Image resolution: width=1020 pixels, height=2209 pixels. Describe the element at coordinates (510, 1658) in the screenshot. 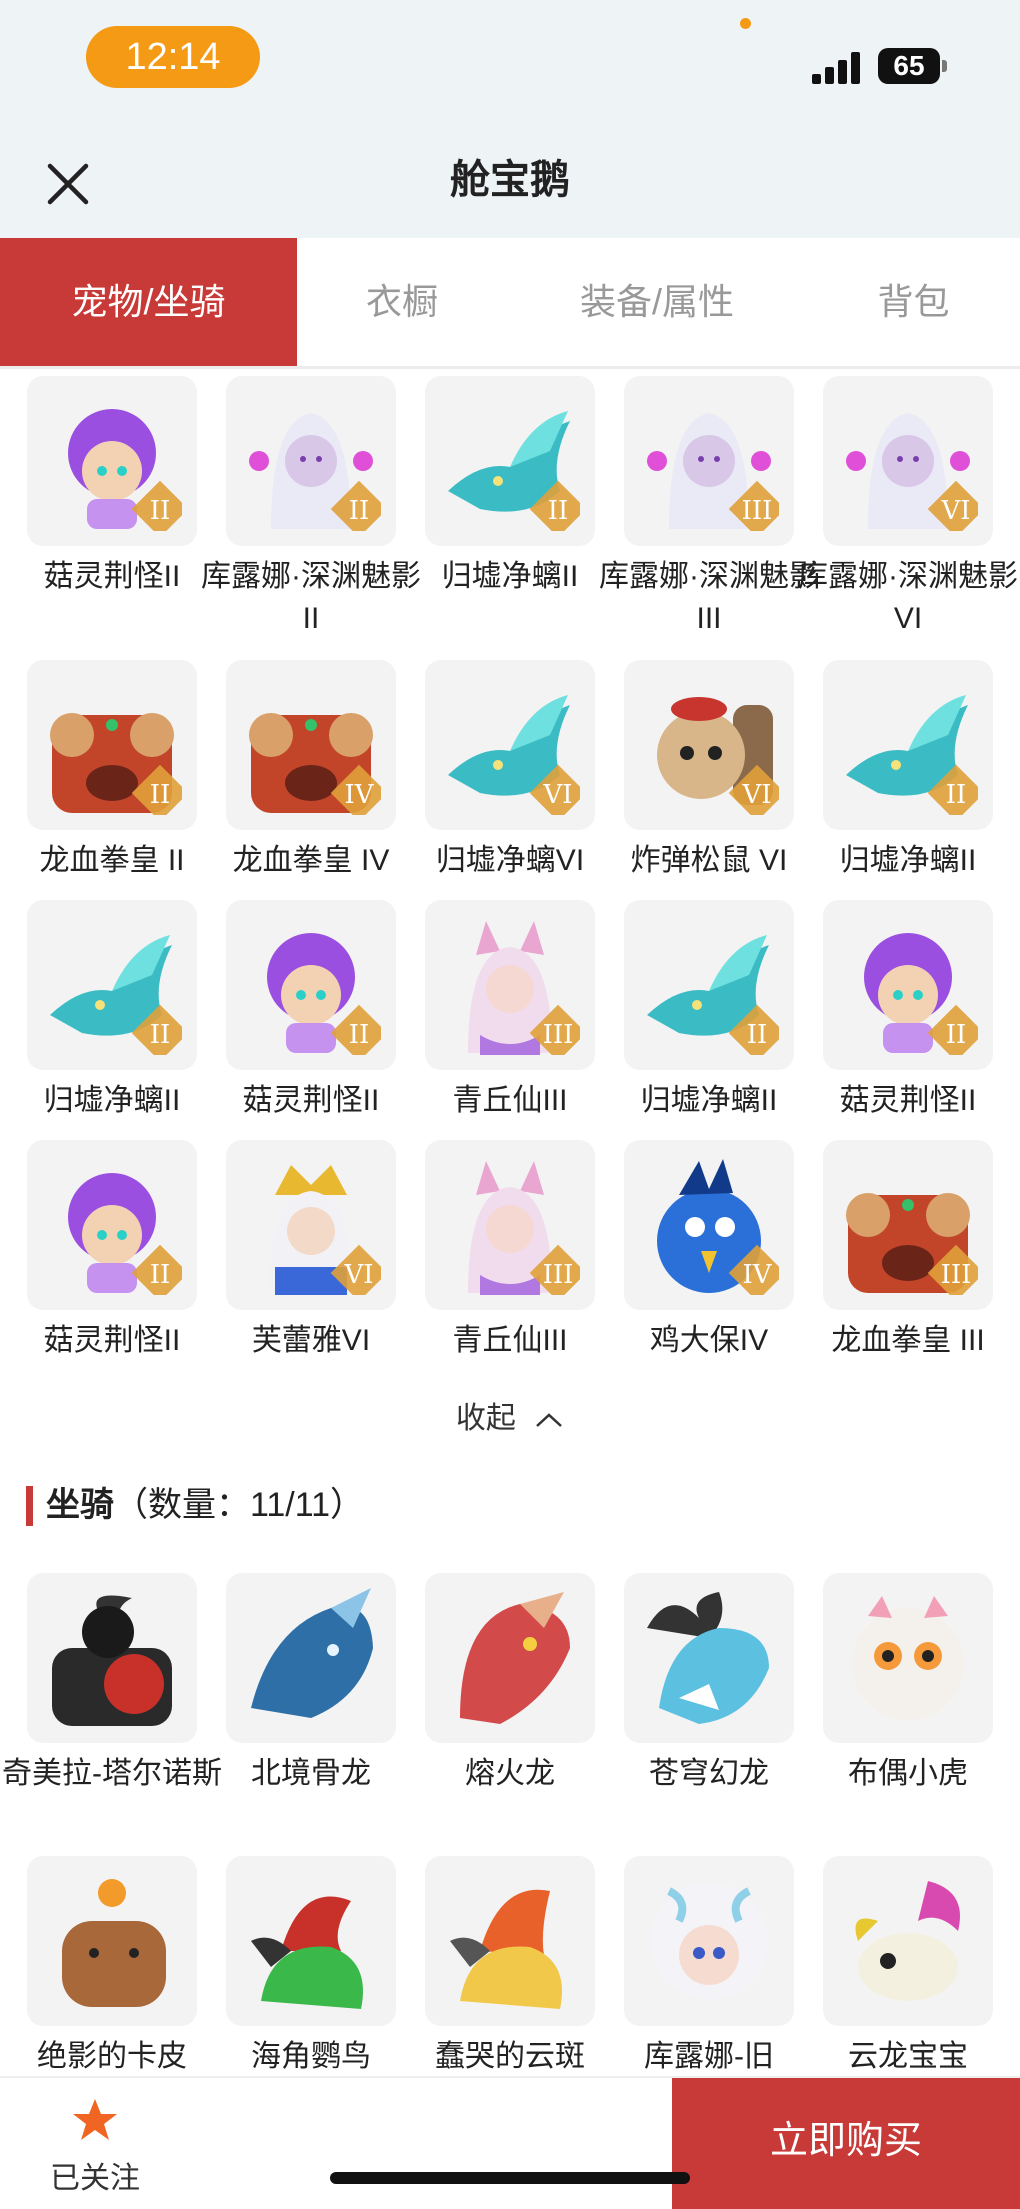

I see `red-fire-dragon-icon` at that location.